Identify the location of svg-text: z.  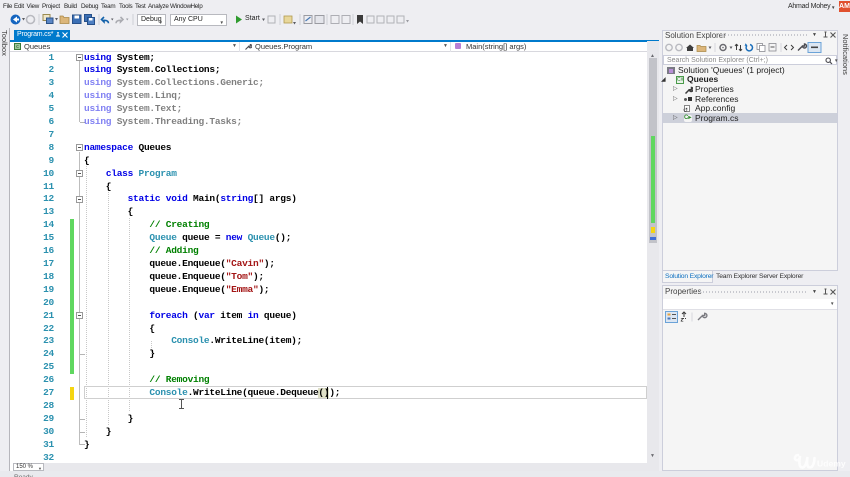
(682, 321).